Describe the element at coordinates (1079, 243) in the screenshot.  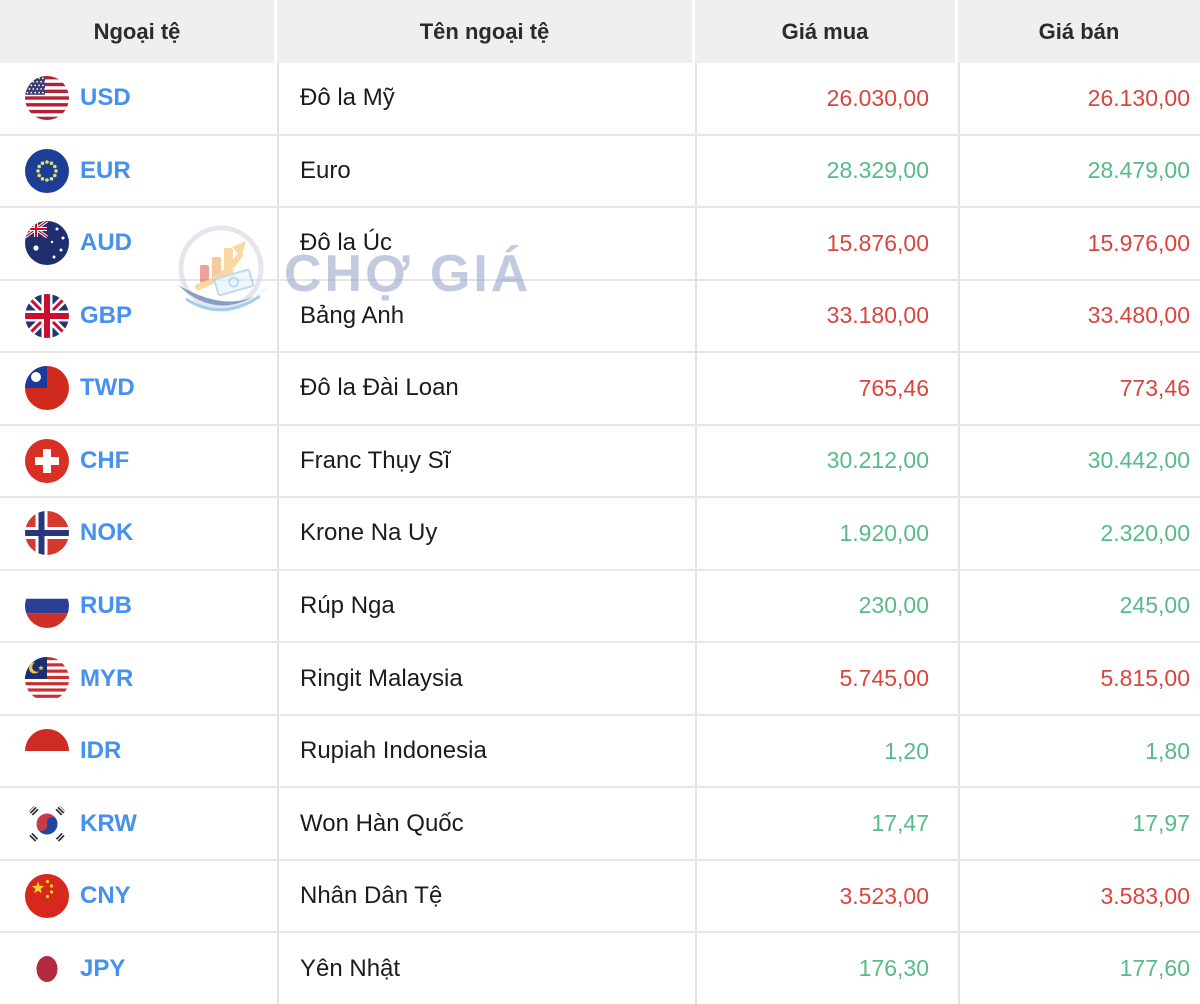
I see `sell-price: 15.976,00` at that location.